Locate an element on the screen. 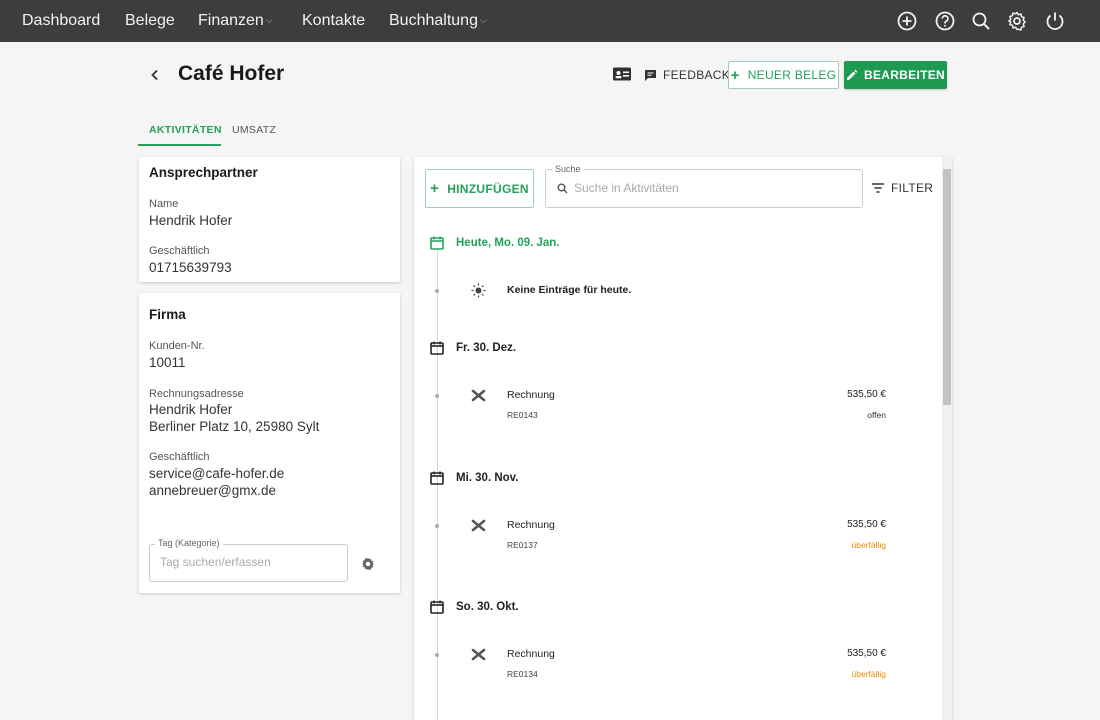  tag-input is located at coordinates (250, 562).